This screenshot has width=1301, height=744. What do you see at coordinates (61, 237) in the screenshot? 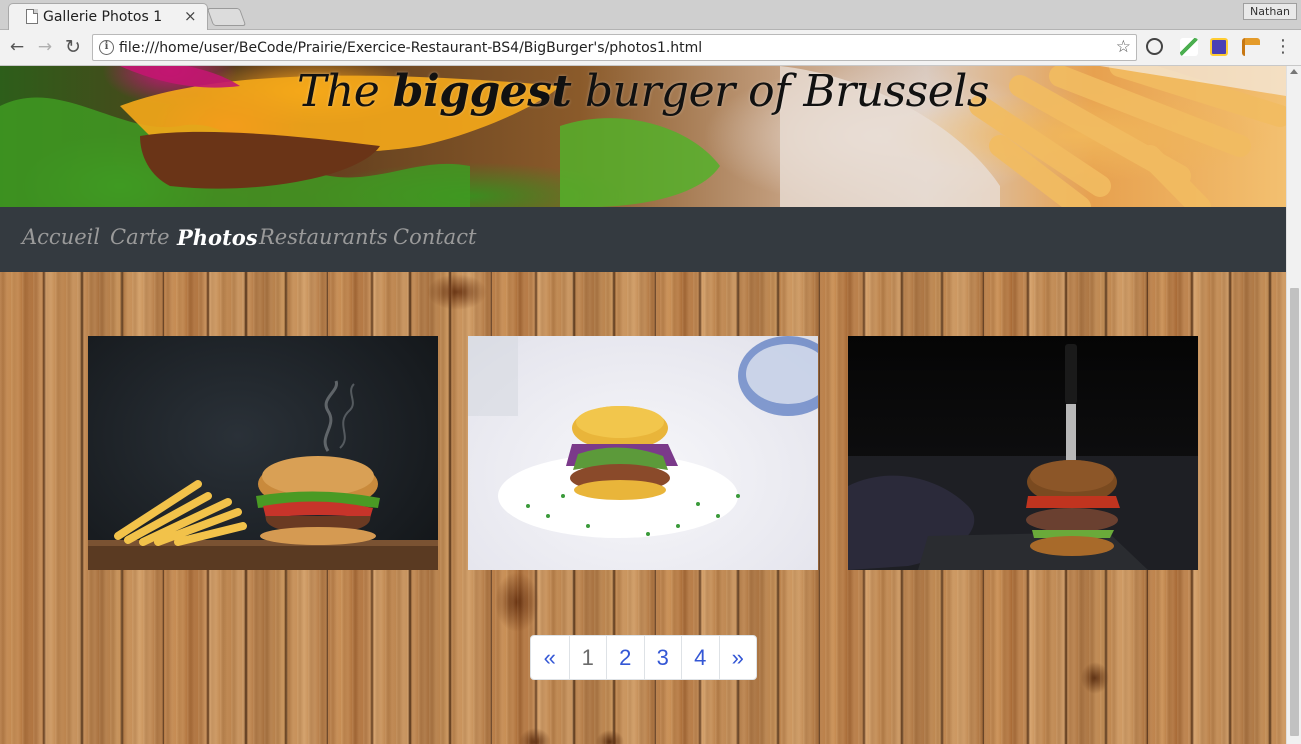
I see `nav-link-accueil: Accueil` at bounding box center [61, 237].